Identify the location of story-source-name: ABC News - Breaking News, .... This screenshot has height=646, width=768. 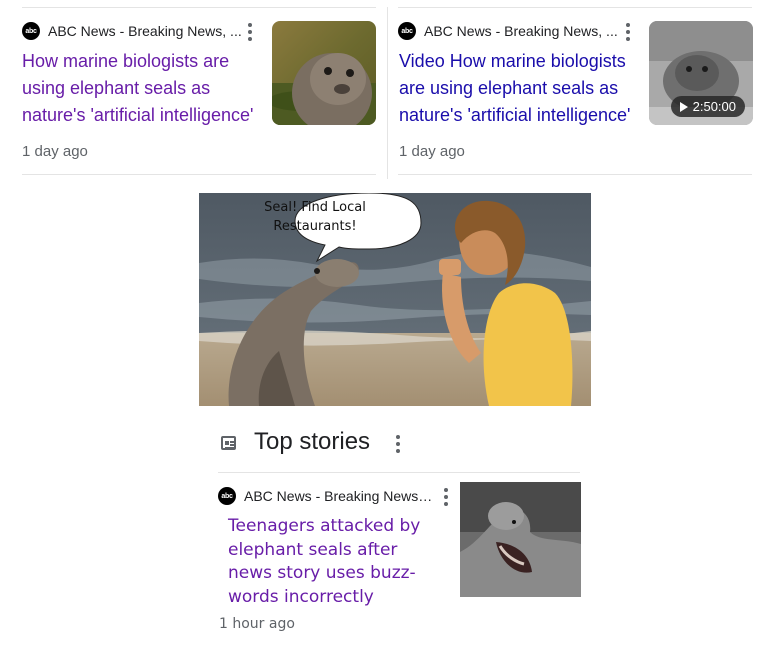
(340, 496).